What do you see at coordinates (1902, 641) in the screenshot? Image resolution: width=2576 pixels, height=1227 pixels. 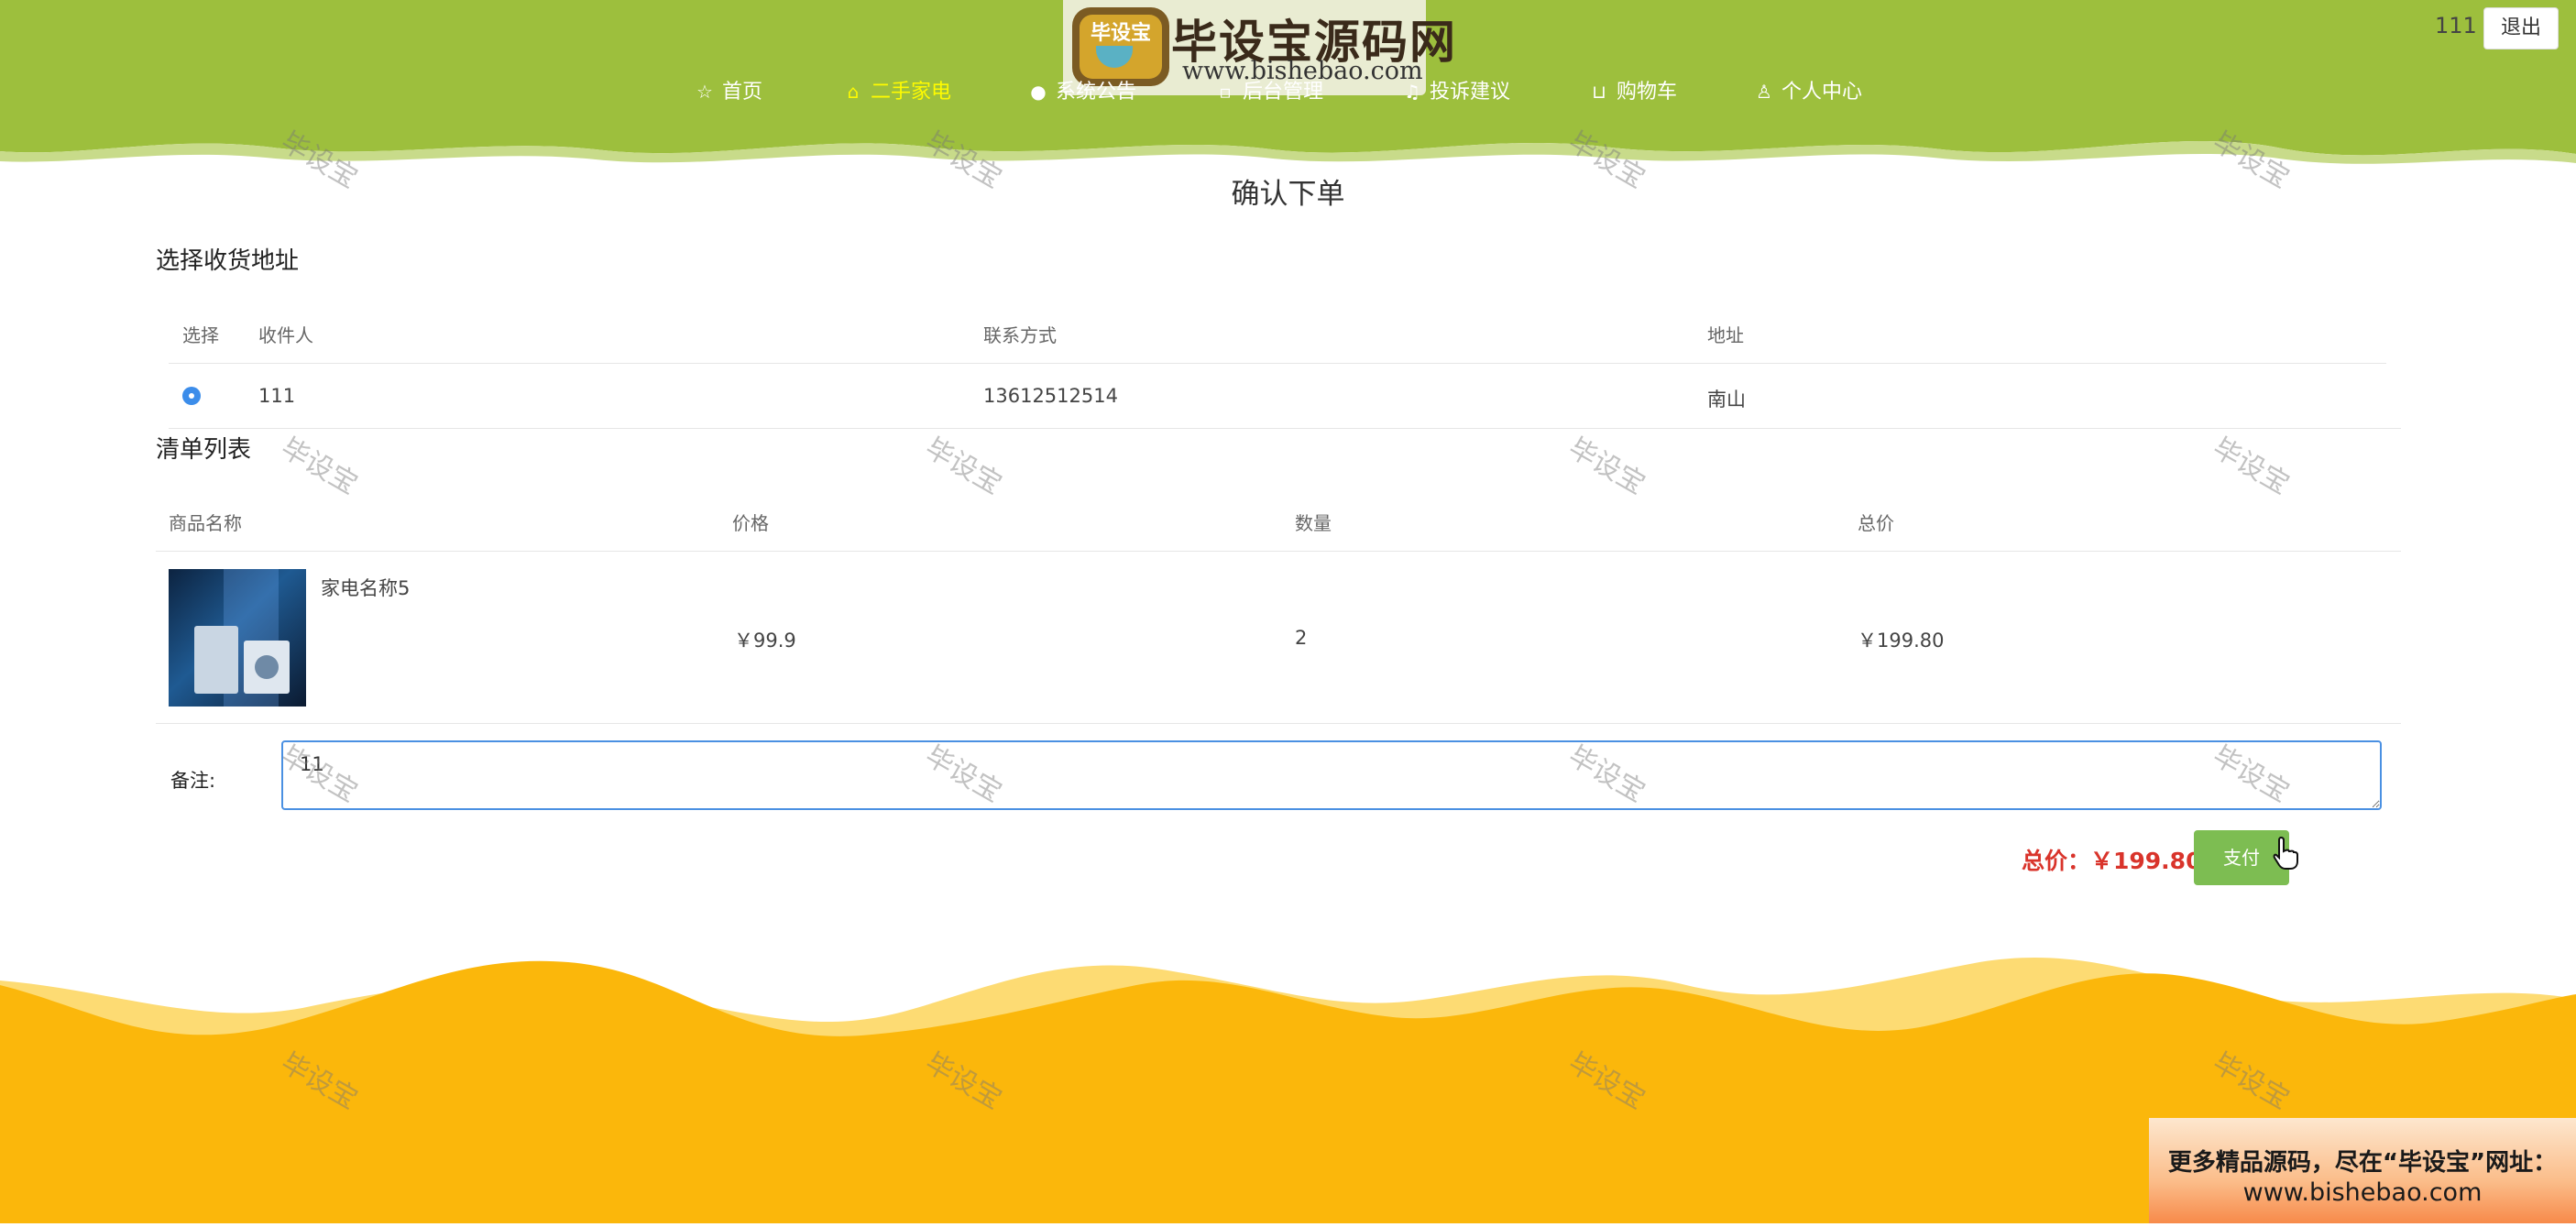 I see `subtotal-cell: ￥199.80` at bounding box center [1902, 641].